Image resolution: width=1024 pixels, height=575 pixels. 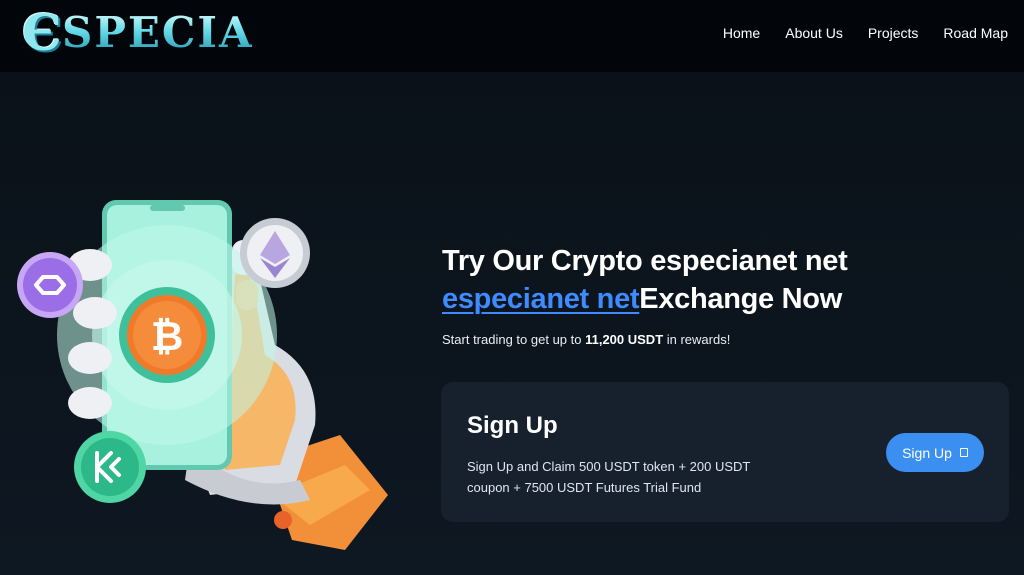 I want to click on bitcoin-coin-icon: ₿, so click(x=167, y=335).